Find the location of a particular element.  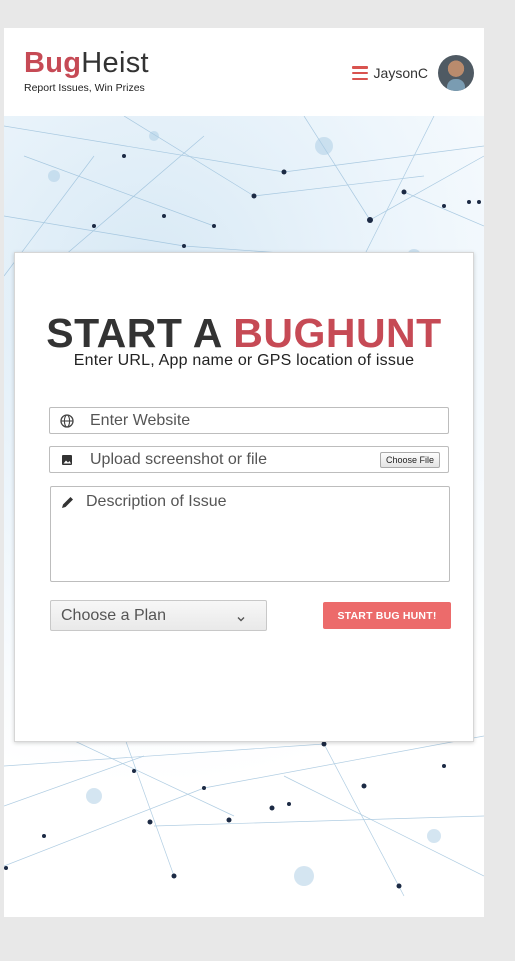

title-part-bughunt: BUGHUNT is located at coordinates (337, 333).